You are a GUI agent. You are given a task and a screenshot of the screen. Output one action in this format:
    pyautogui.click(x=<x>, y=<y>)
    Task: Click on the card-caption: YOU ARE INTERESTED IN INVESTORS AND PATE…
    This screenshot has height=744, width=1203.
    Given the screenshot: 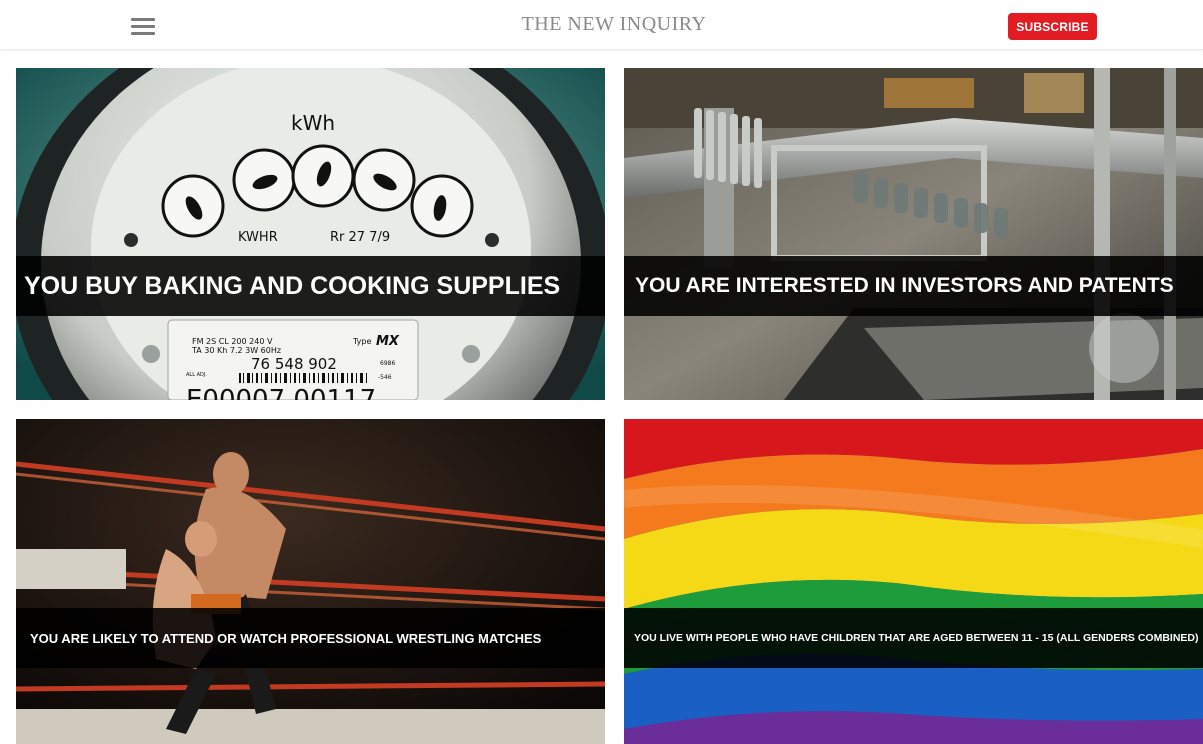 What is the action you would take?
    pyautogui.click(x=913, y=286)
    